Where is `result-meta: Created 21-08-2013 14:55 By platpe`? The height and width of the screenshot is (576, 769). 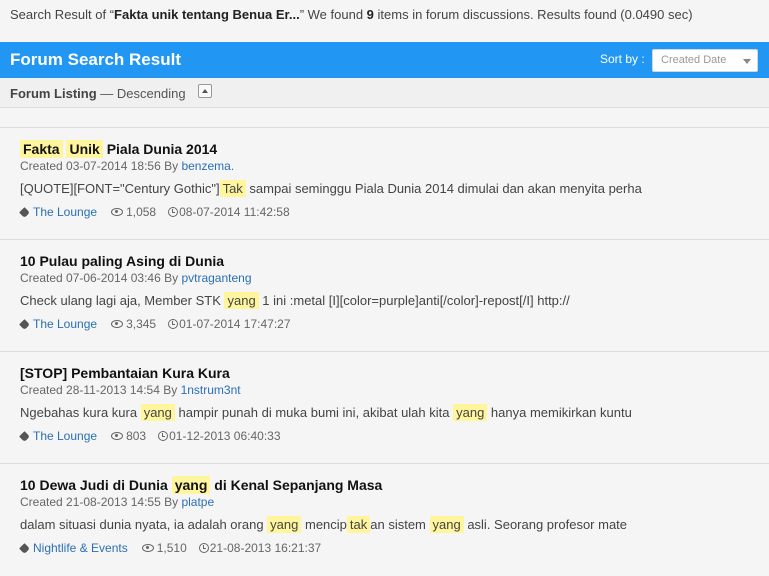
result-meta: Created 21-08-2013 14:55 By platpe is located at coordinates (117, 502).